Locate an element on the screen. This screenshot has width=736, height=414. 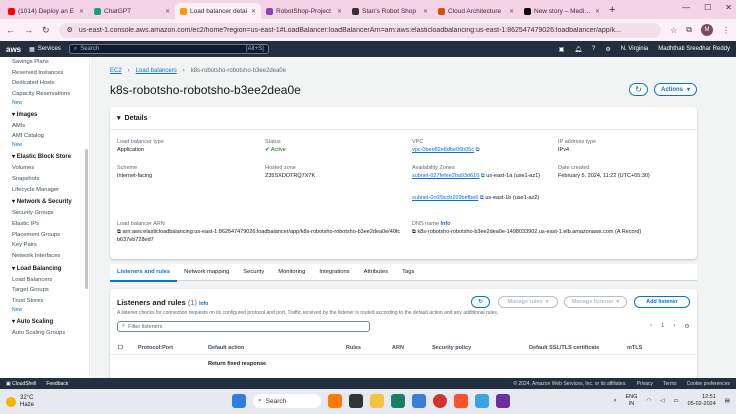
sidebar-item: AMI Catalog is located at coordinates (50, 136).